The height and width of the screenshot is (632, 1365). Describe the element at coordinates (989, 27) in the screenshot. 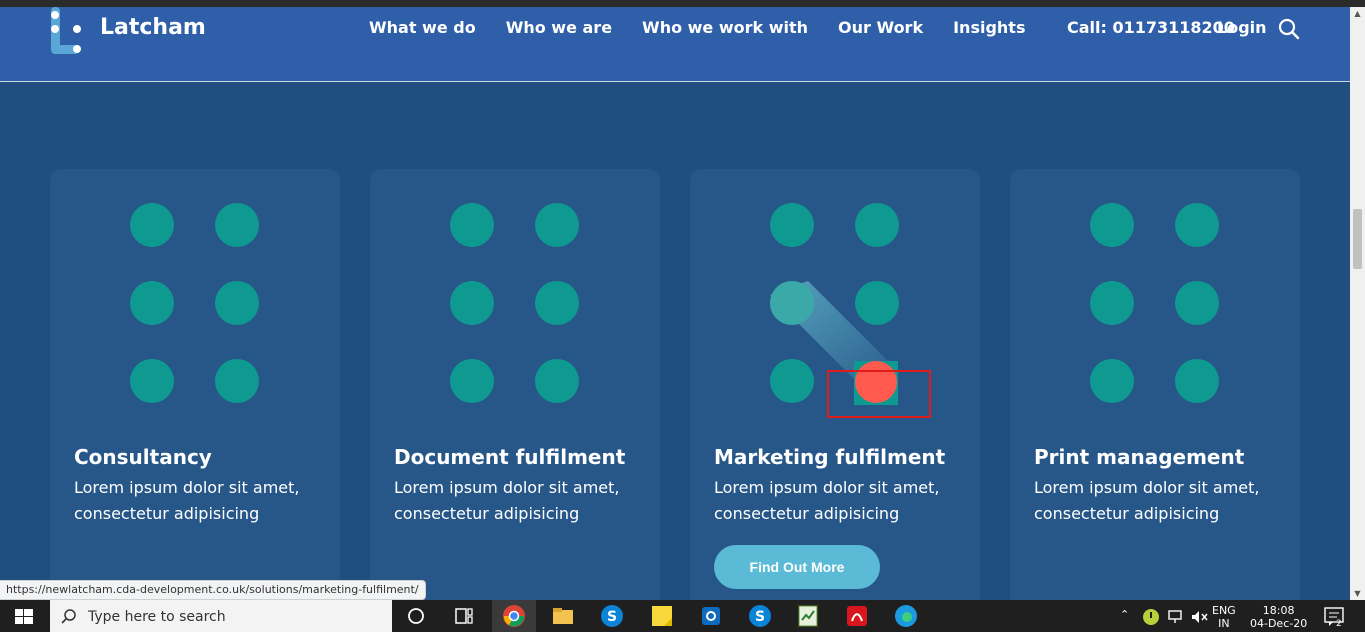

I see `nav-insights: Insights` at that location.